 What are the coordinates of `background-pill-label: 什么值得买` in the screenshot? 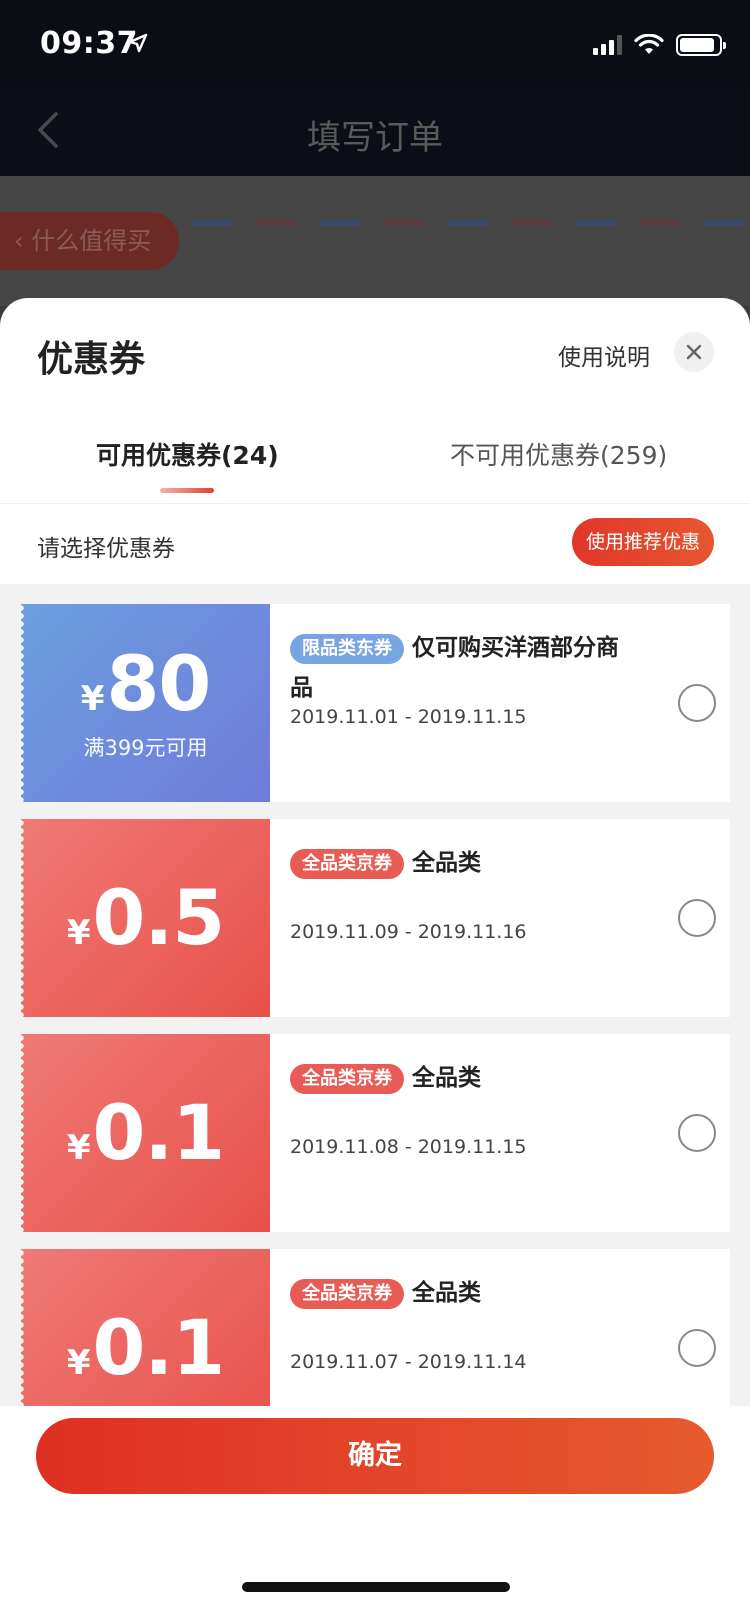 It's located at (91, 241).